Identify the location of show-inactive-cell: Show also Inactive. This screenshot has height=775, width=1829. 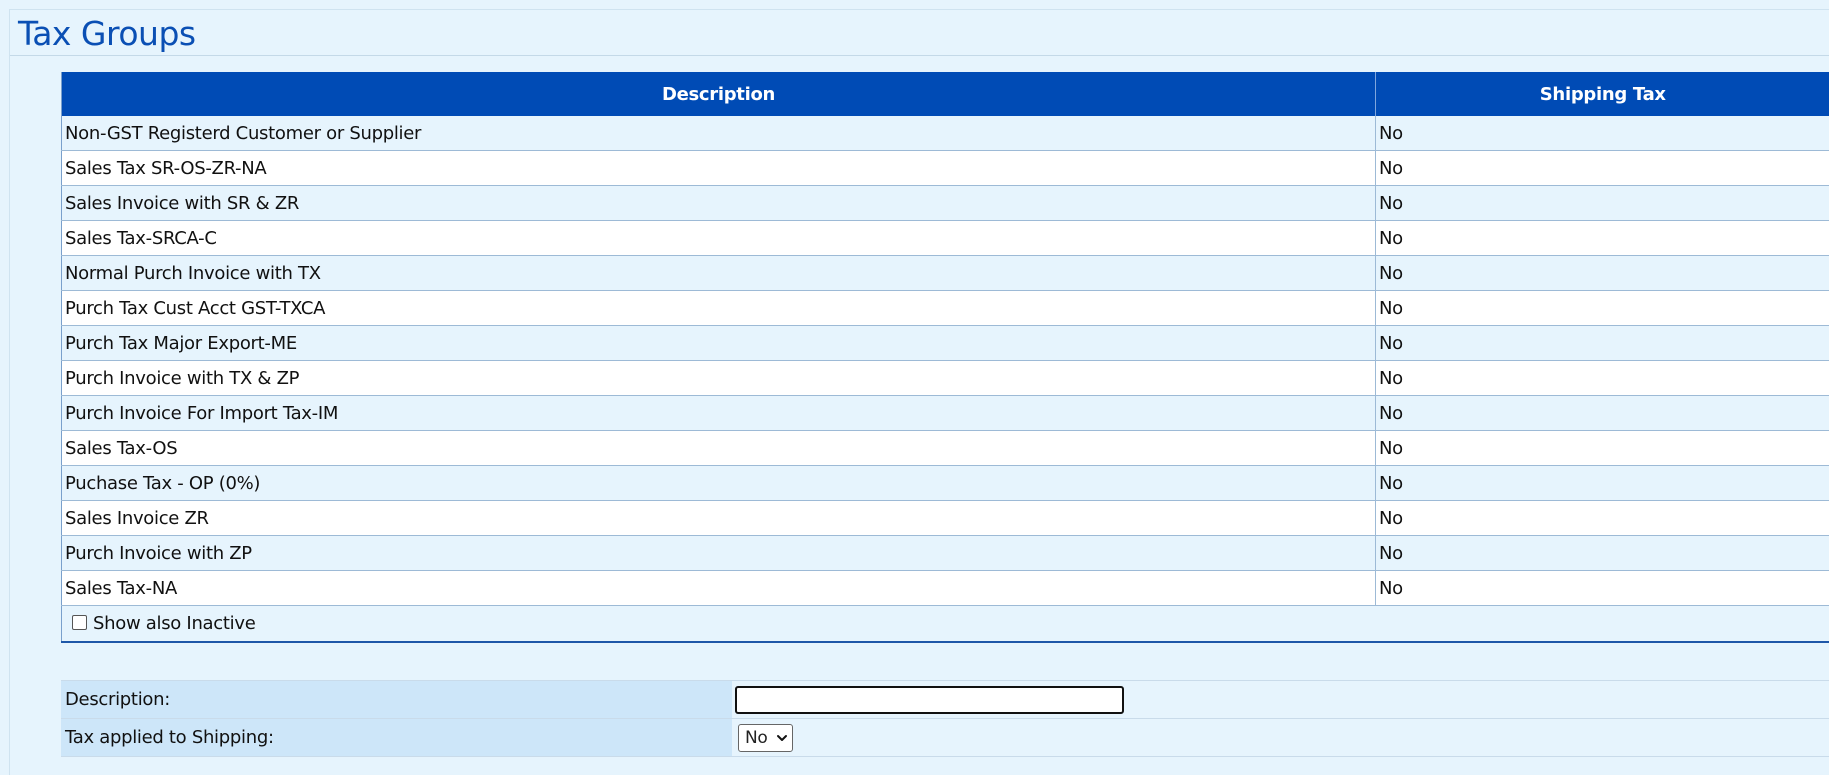
(945, 624).